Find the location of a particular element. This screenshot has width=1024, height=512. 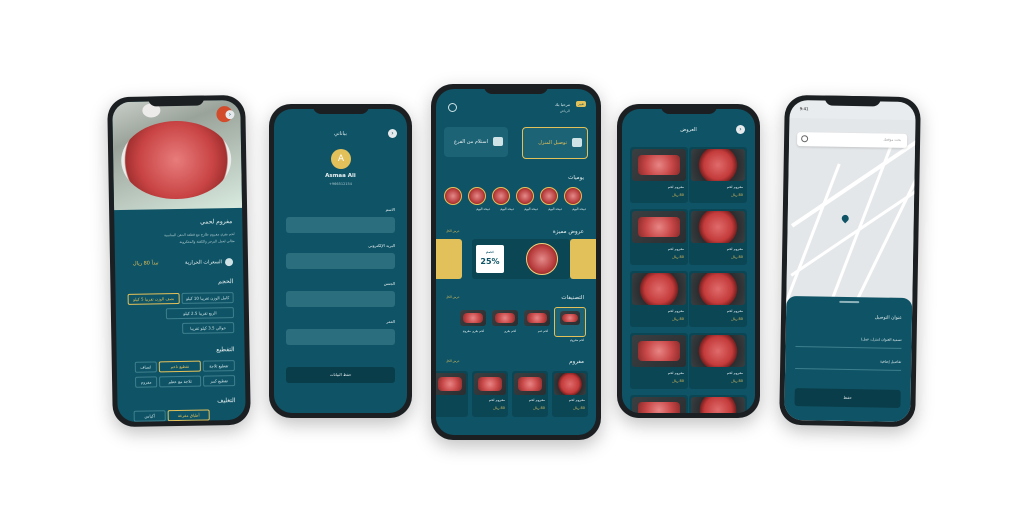

menu-icon is located at coordinates (452, 107).